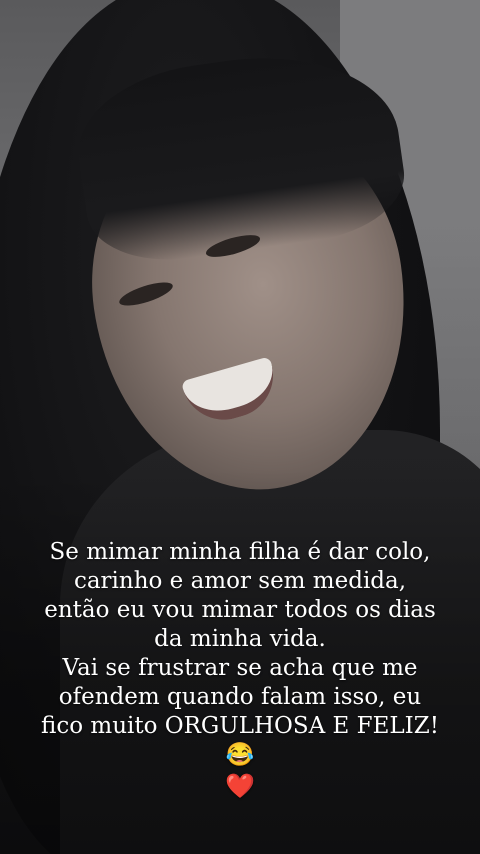 Image resolution: width=480 pixels, height=854 pixels. What do you see at coordinates (240, 786) in the screenshot?
I see `heart-emoji: ❤️` at bounding box center [240, 786].